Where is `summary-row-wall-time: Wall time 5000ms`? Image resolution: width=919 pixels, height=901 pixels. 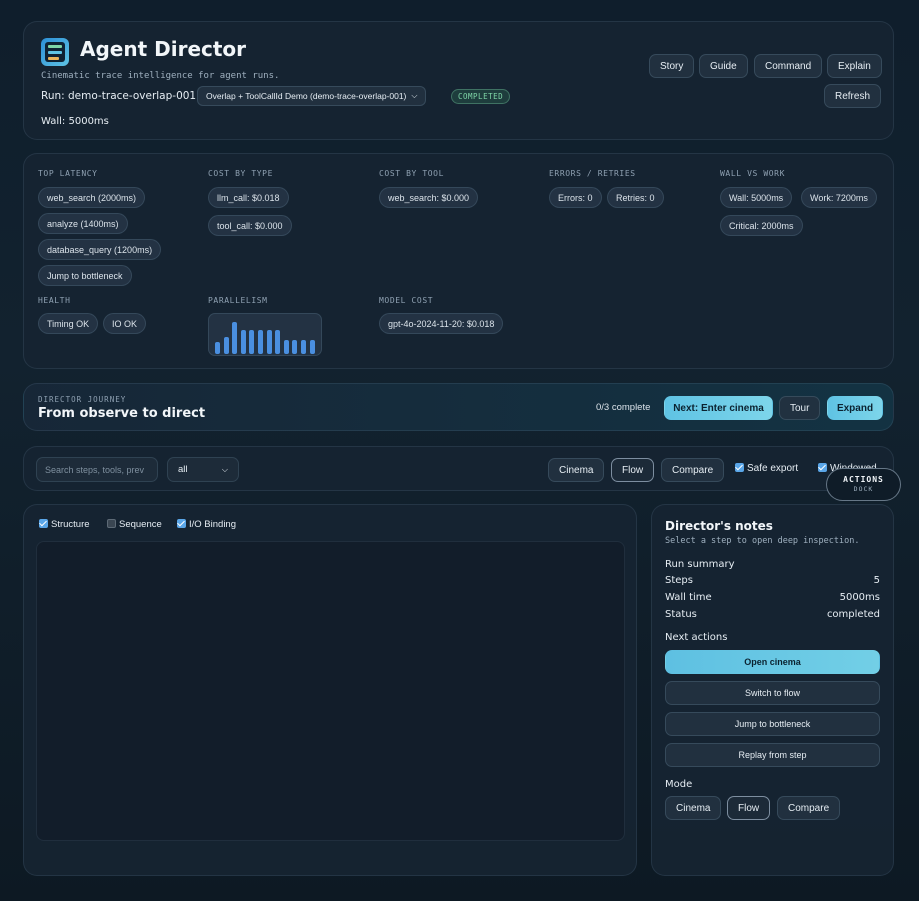 summary-row-wall-time: Wall time 5000ms is located at coordinates (772, 597).